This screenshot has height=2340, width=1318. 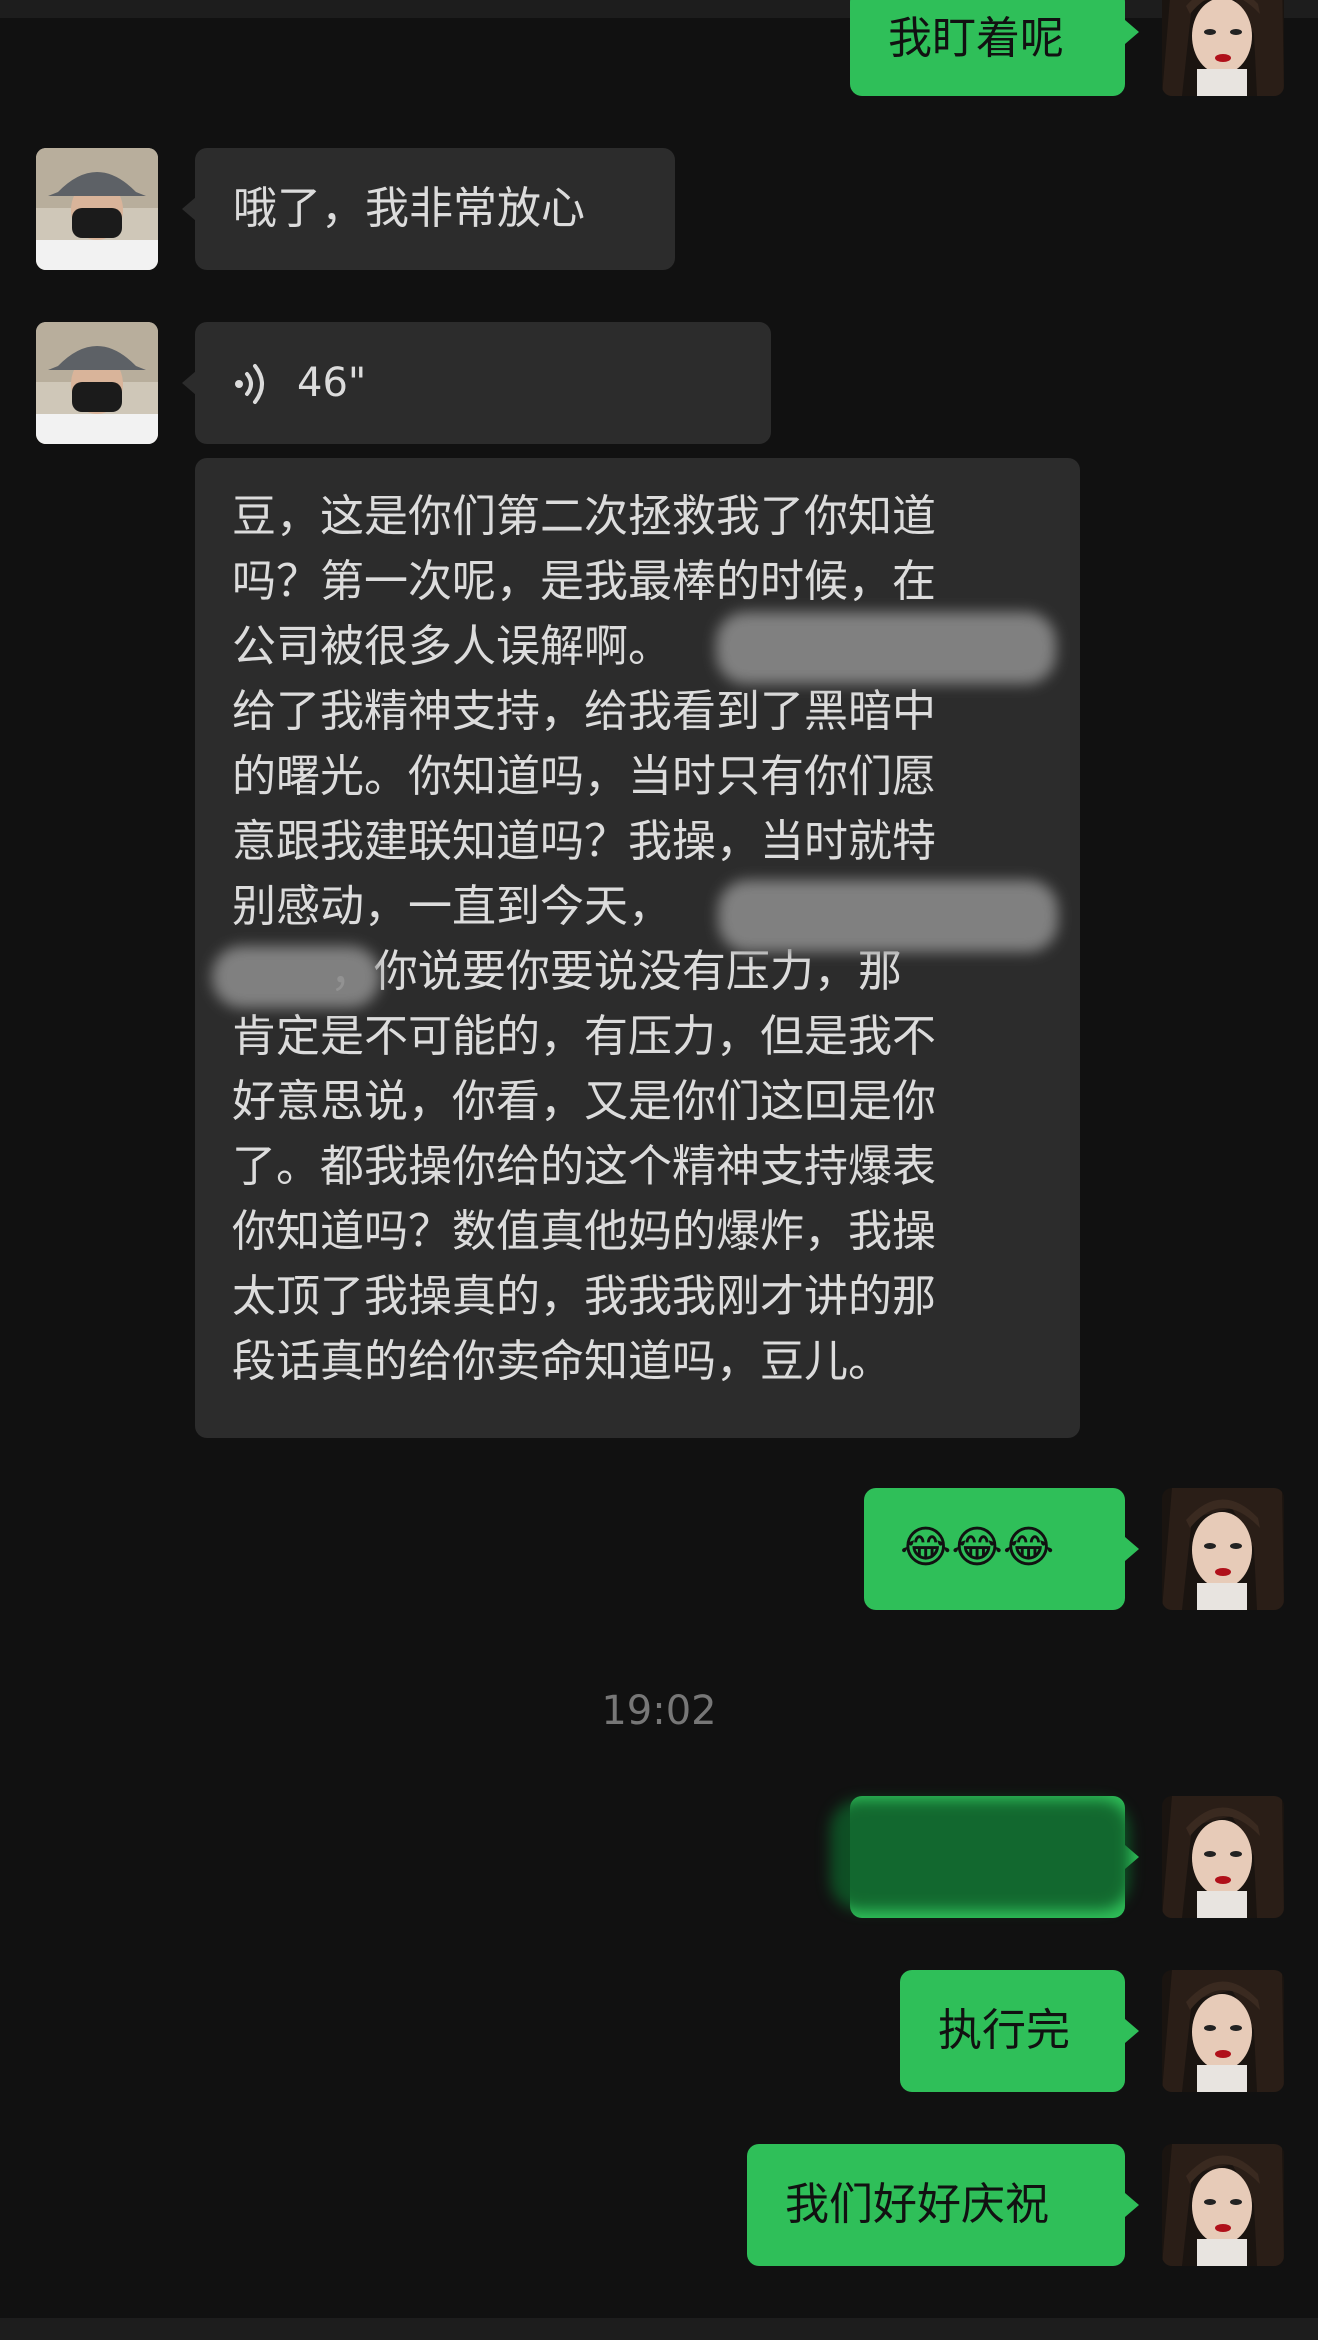 What do you see at coordinates (1004, 2030) in the screenshot?
I see `message-text: 执行完` at bounding box center [1004, 2030].